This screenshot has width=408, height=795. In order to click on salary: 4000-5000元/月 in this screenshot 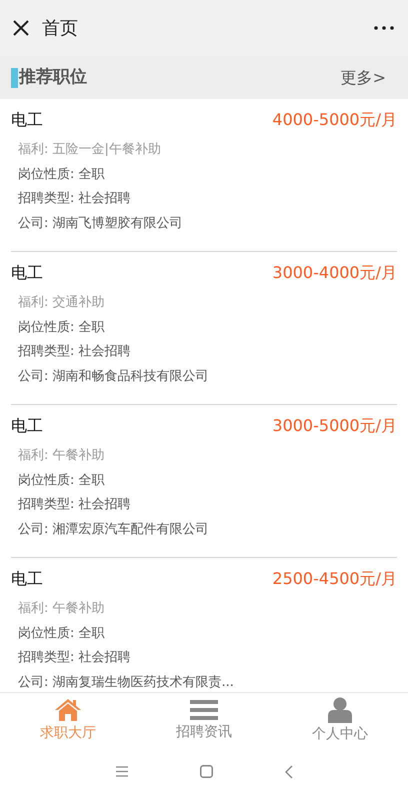, I will do `click(334, 120)`.